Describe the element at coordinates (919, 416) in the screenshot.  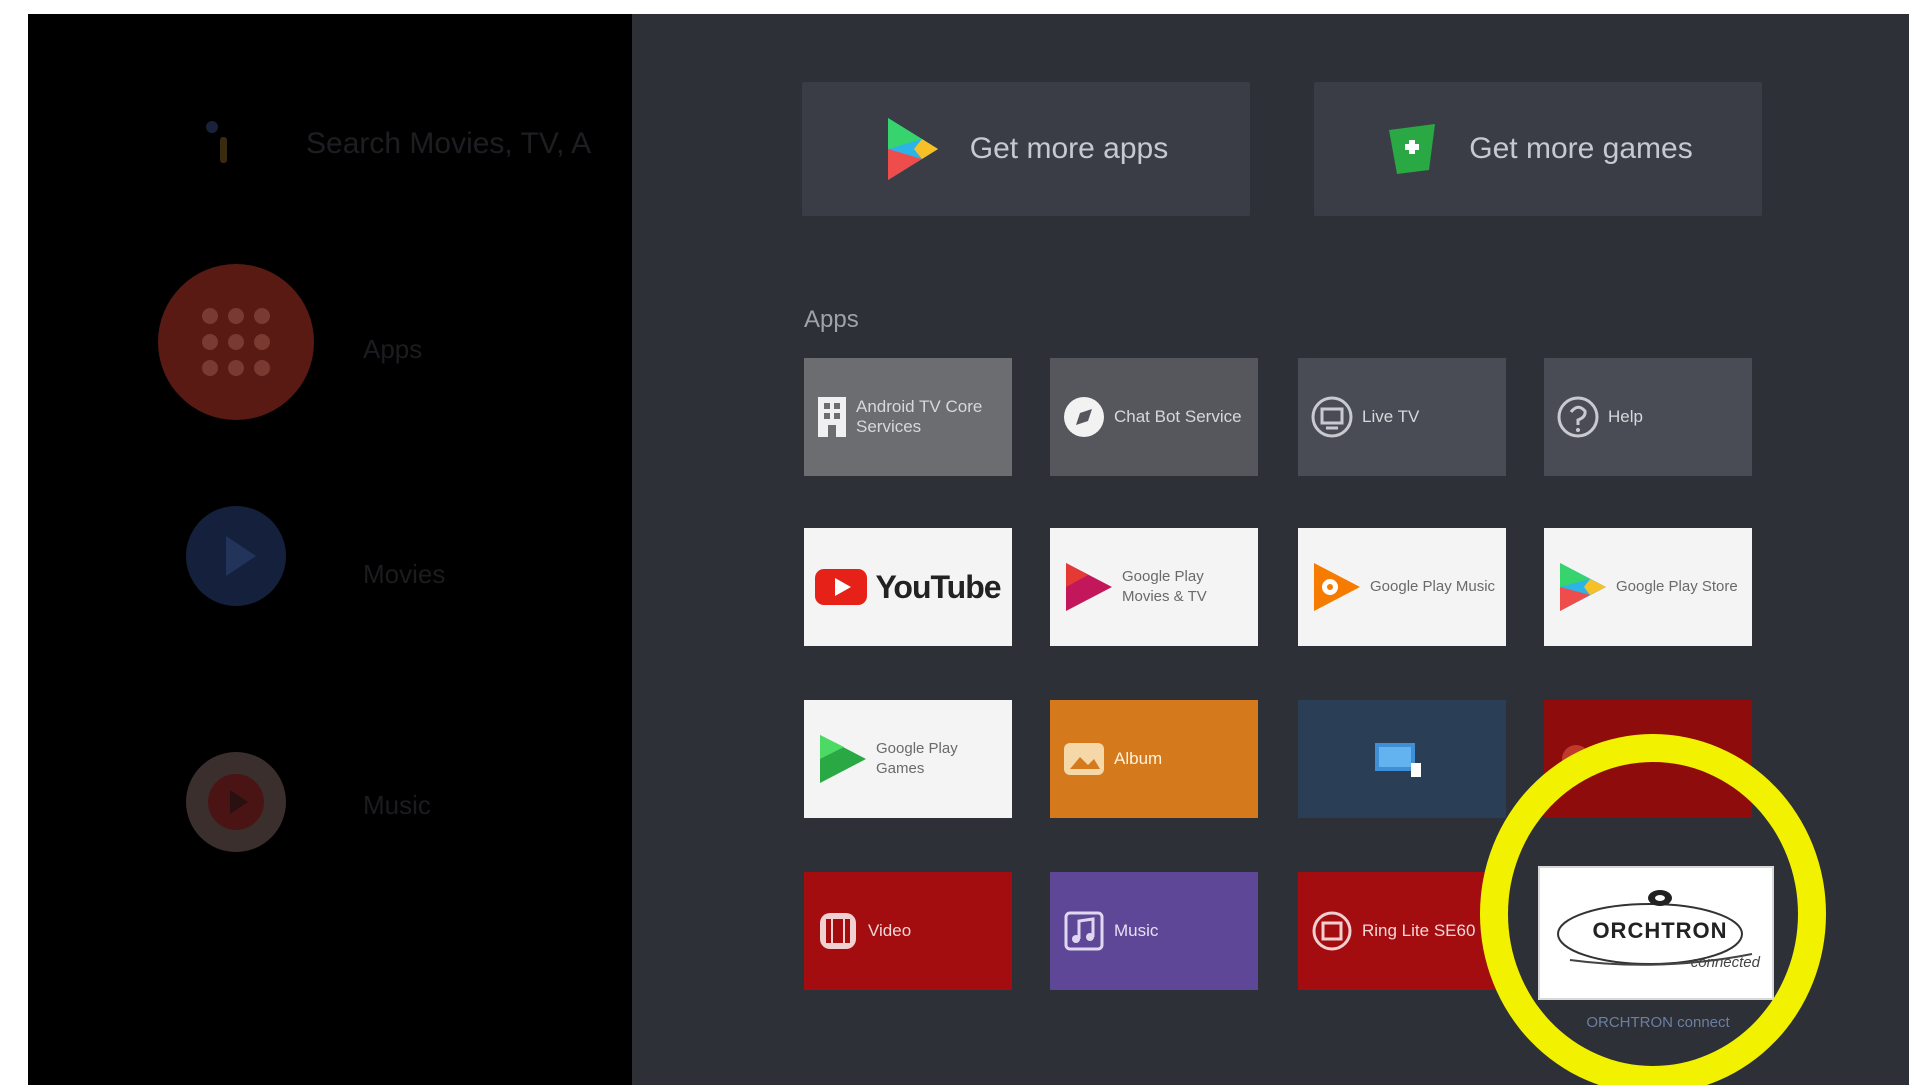
I see `app-tile-label: Android TV Core Services` at that location.